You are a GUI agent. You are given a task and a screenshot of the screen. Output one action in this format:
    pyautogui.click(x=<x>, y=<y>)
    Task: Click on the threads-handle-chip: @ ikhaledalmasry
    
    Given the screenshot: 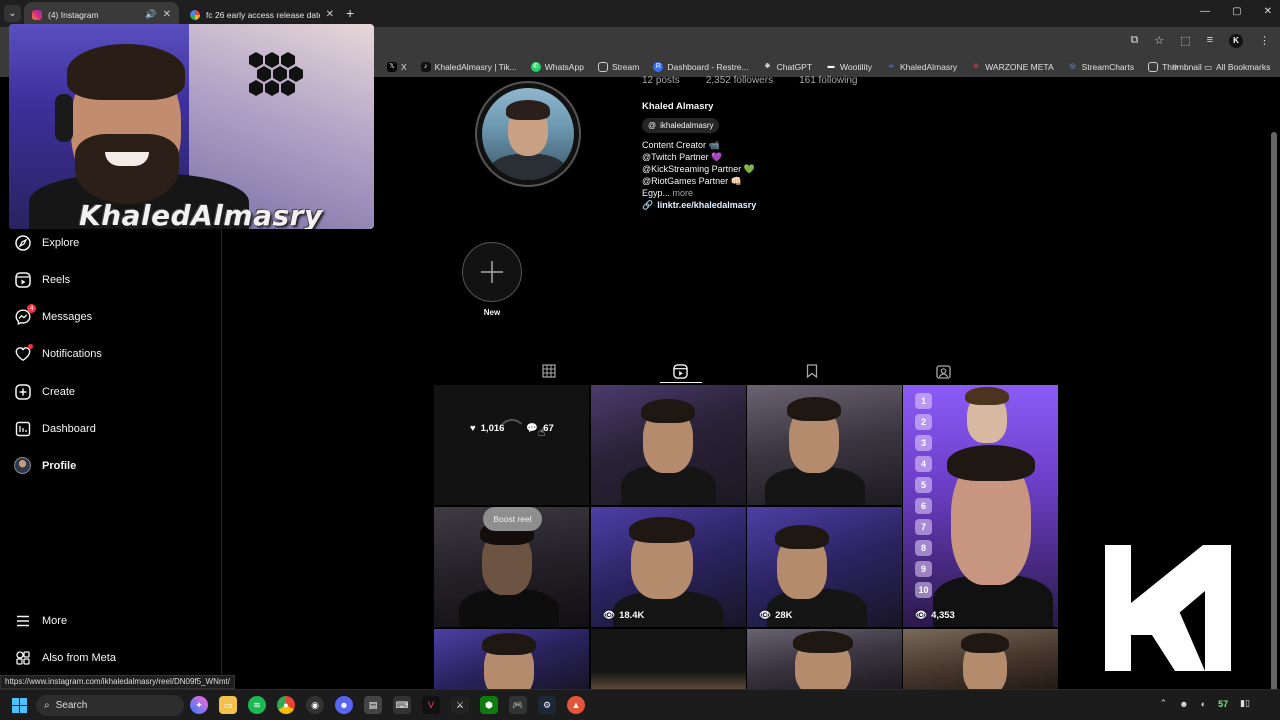 What is the action you would take?
    pyautogui.click(x=681, y=125)
    